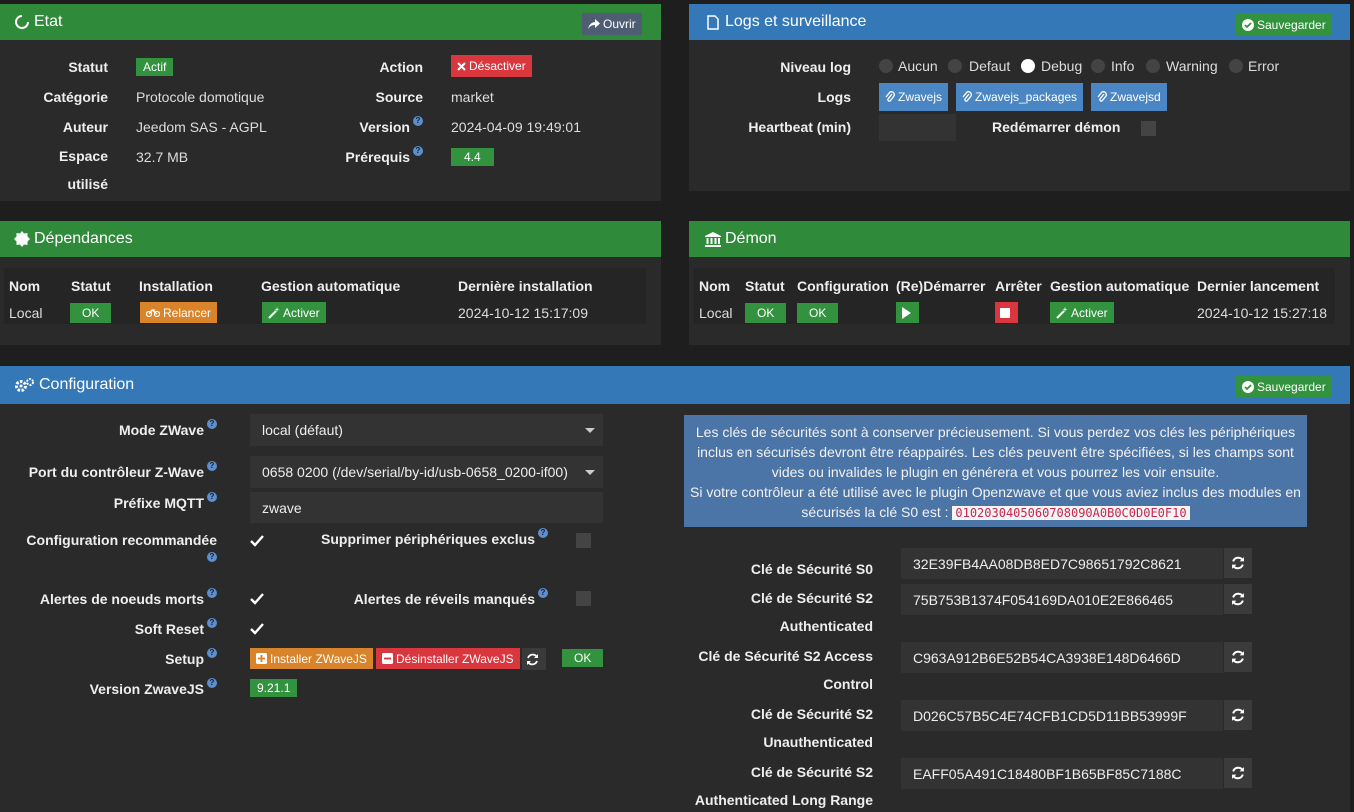 The width and height of the screenshot is (1354, 812). Describe the element at coordinates (1284, 386) in the screenshot. I see `config-save-button: Sauvegarder` at that location.